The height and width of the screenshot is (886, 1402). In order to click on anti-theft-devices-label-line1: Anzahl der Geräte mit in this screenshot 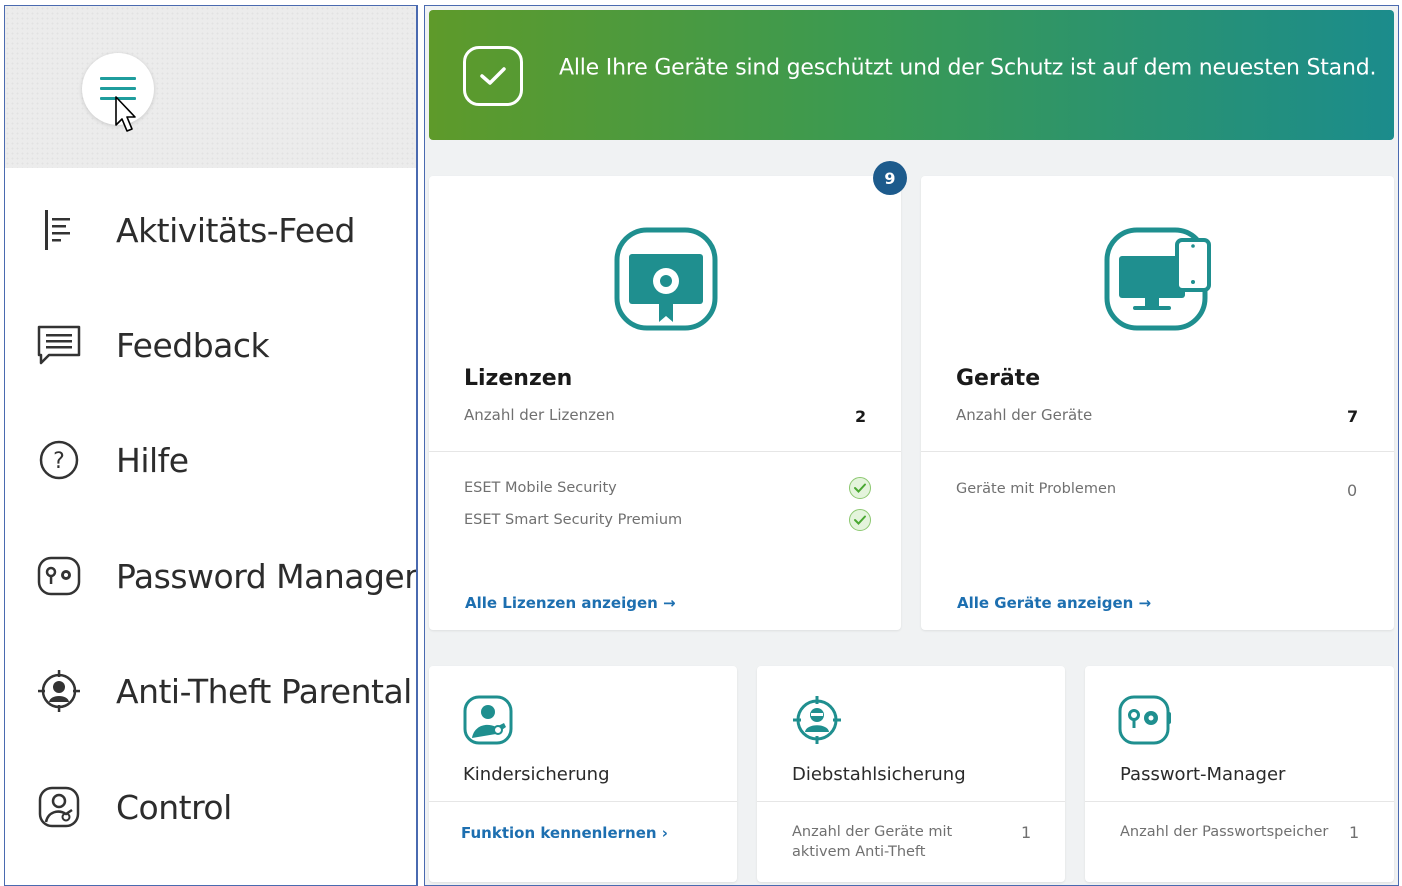, I will do `click(872, 832)`.